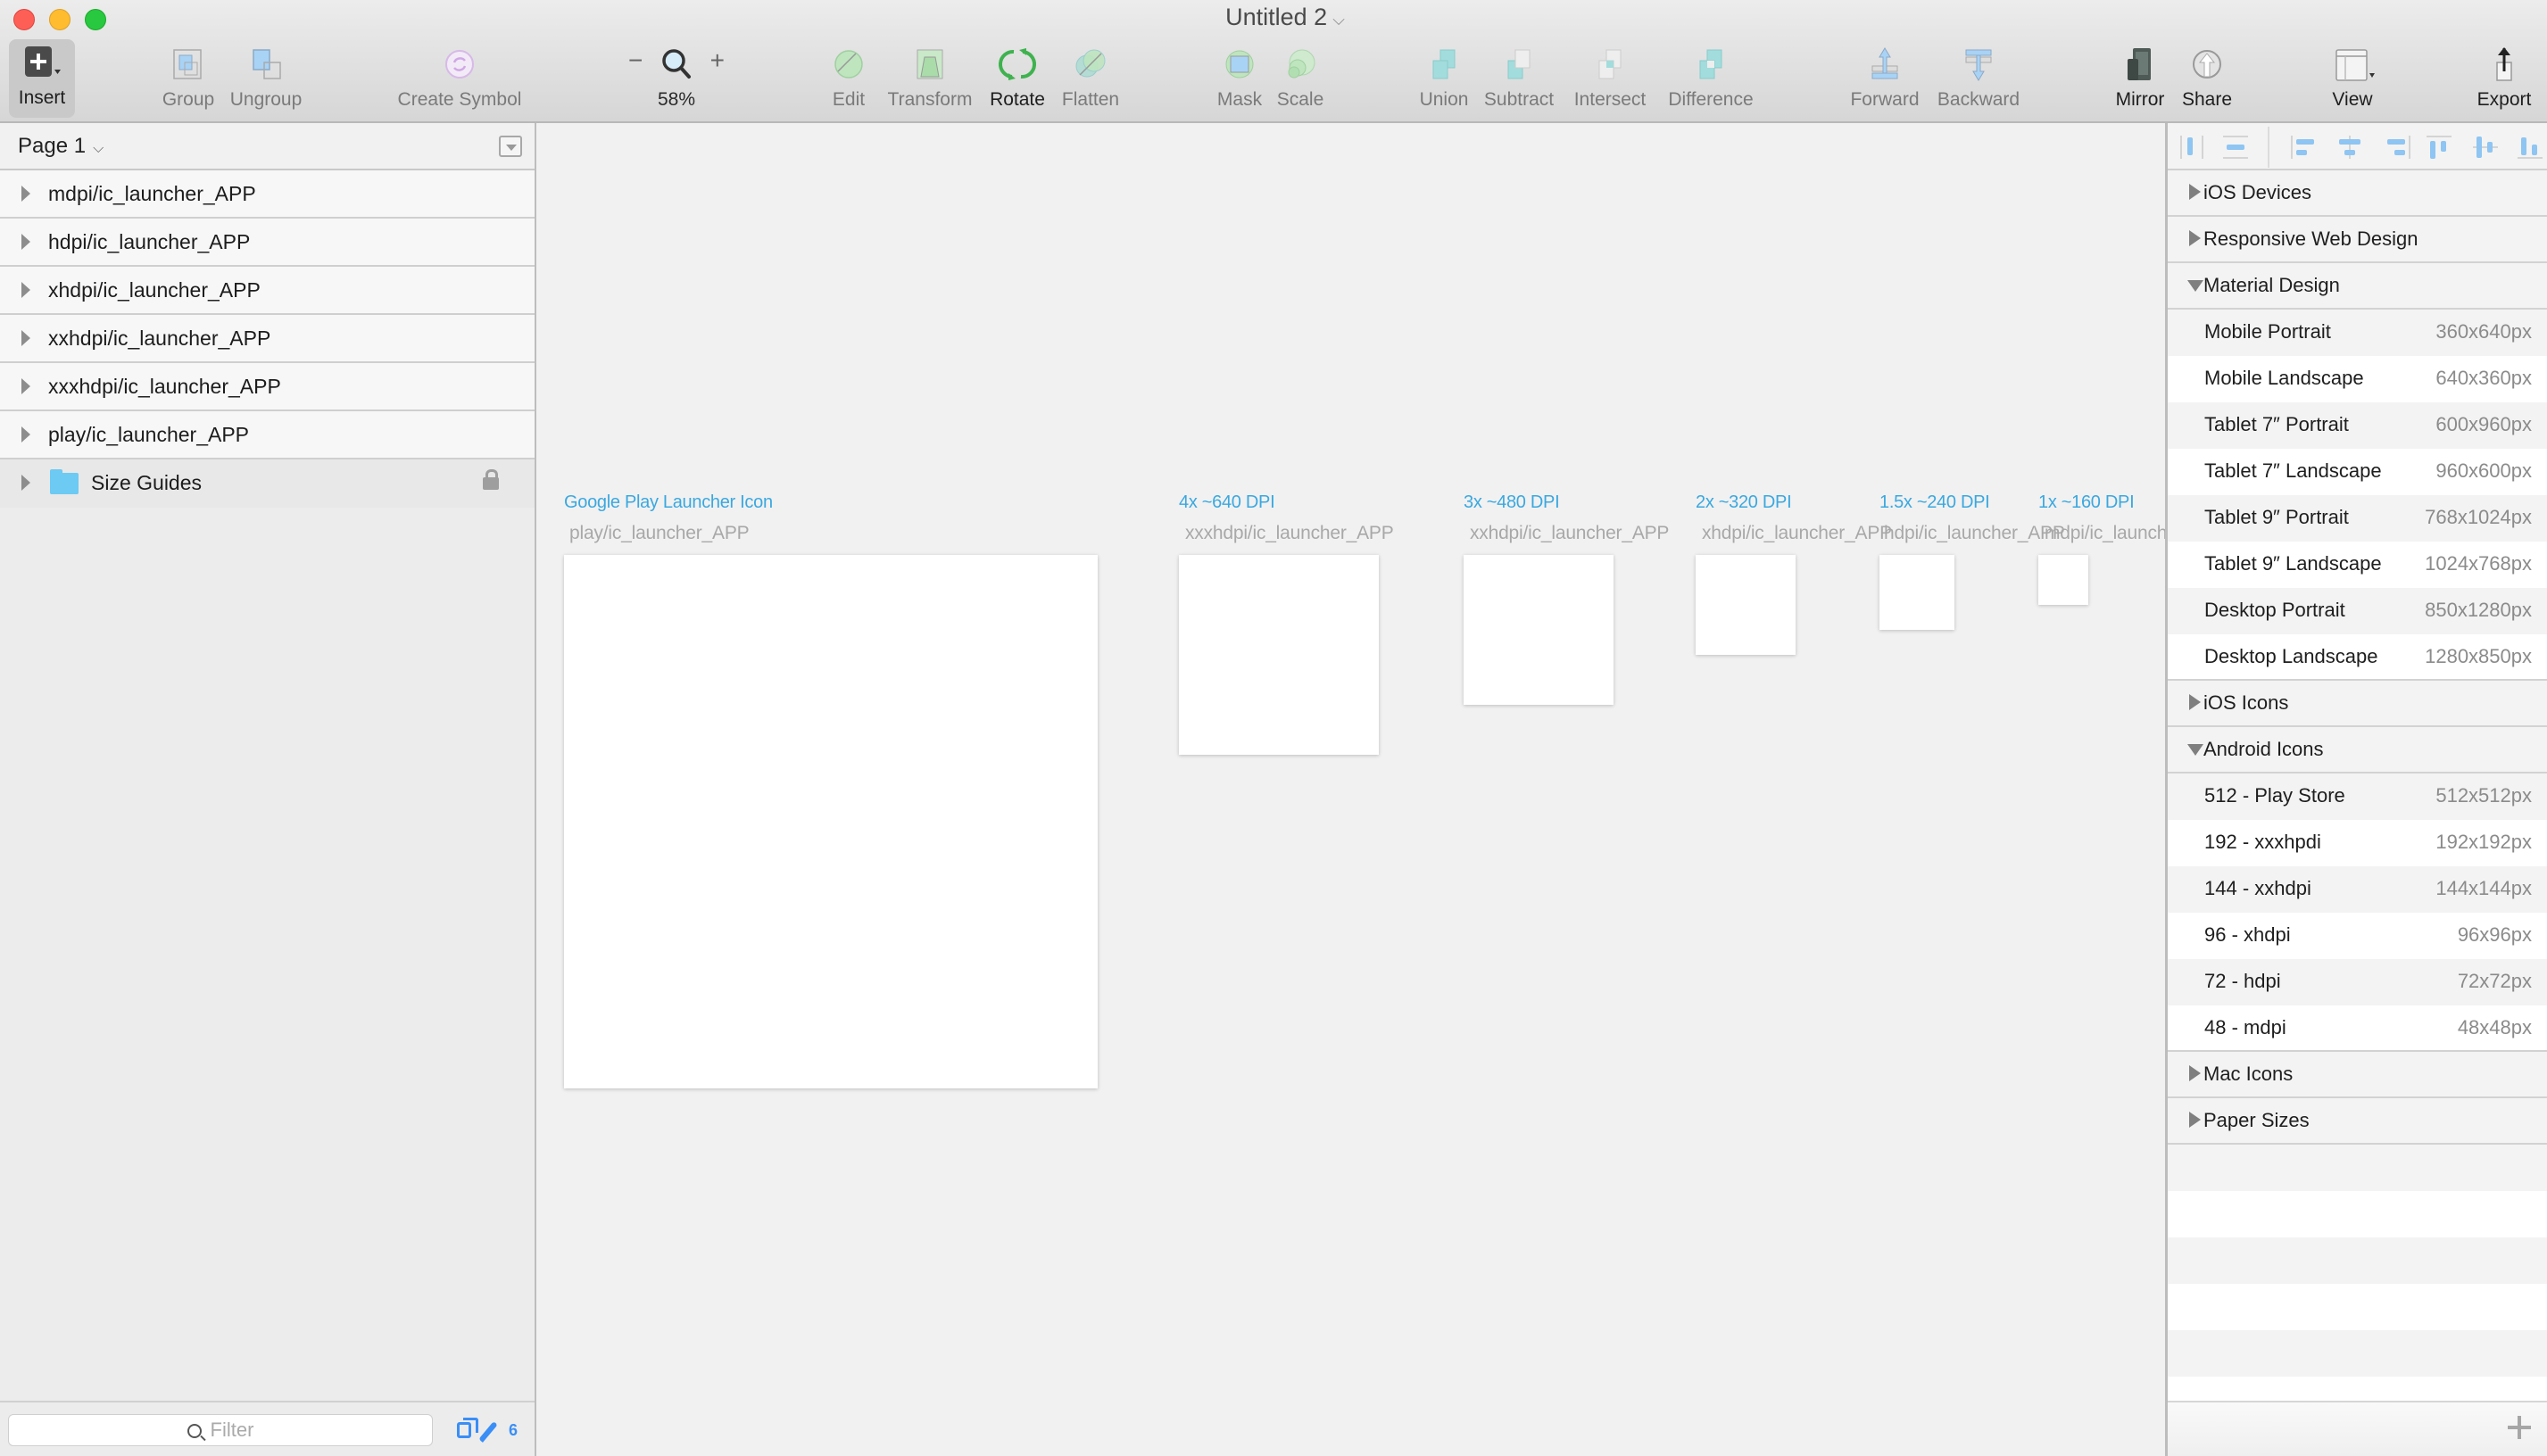 The height and width of the screenshot is (1456, 2547). What do you see at coordinates (2439, 147) in the screenshot?
I see `align-top-icon` at bounding box center [2439, 147].